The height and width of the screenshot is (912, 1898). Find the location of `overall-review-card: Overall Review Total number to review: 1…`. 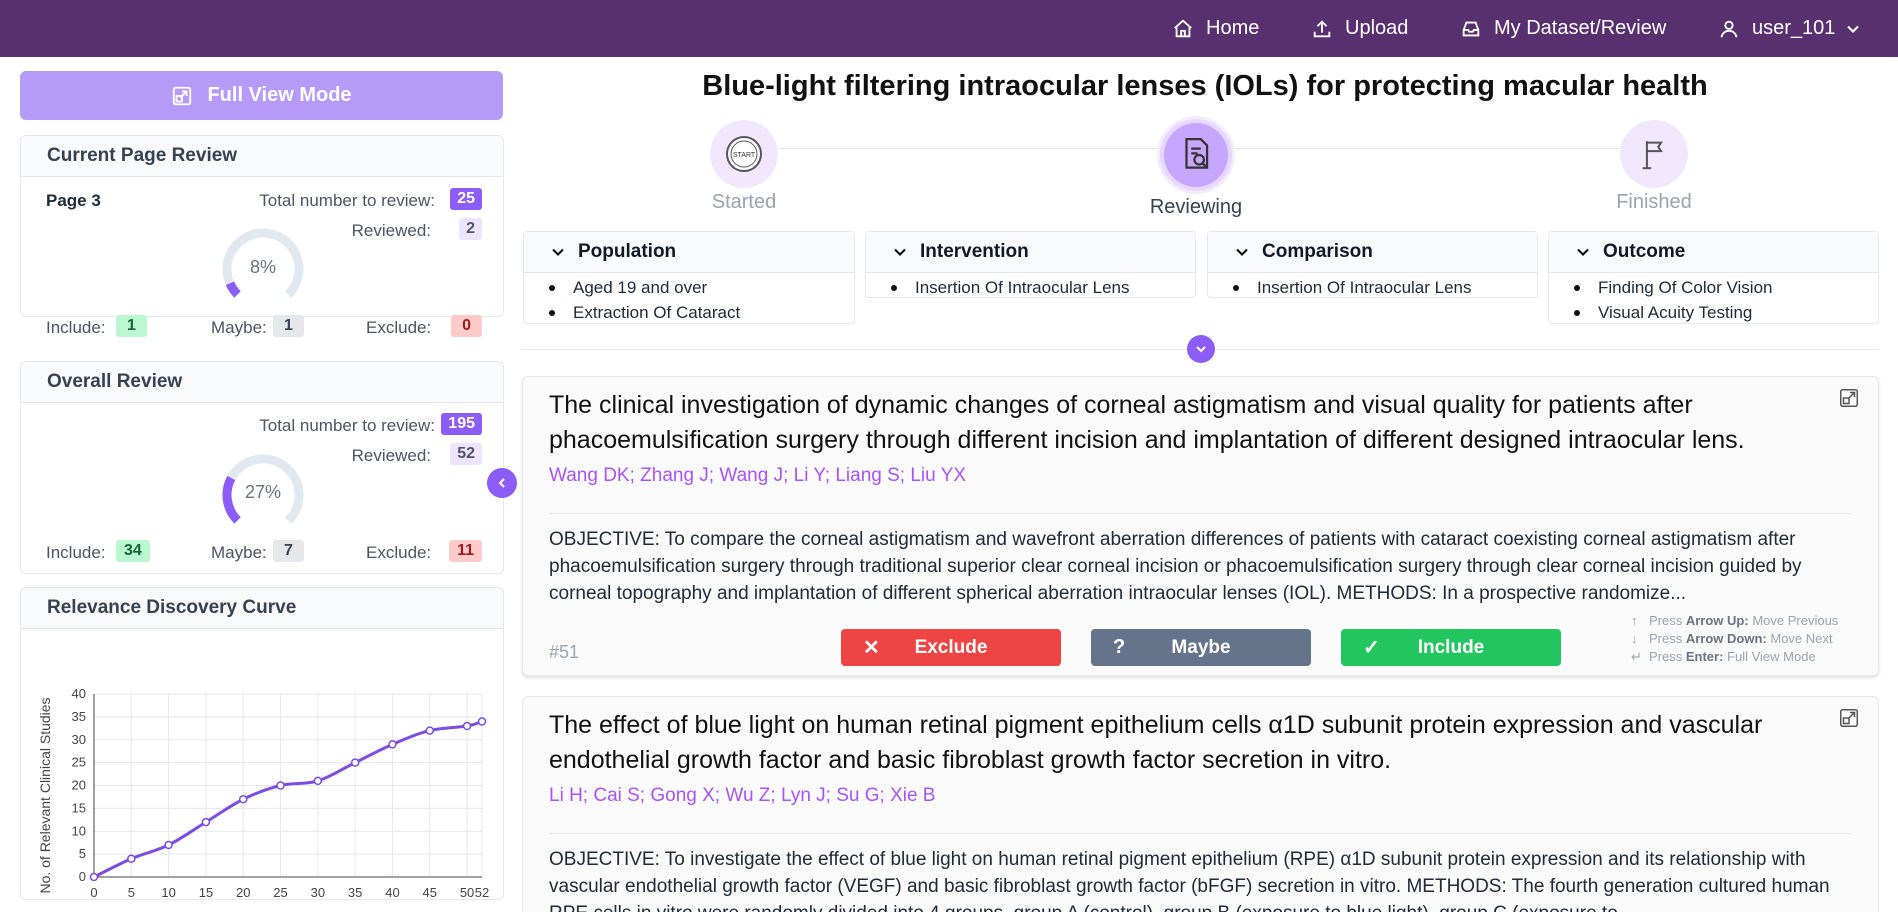

overall-review-card: Overall Review Total number to review: 1… is located at coordinates (262, 467).